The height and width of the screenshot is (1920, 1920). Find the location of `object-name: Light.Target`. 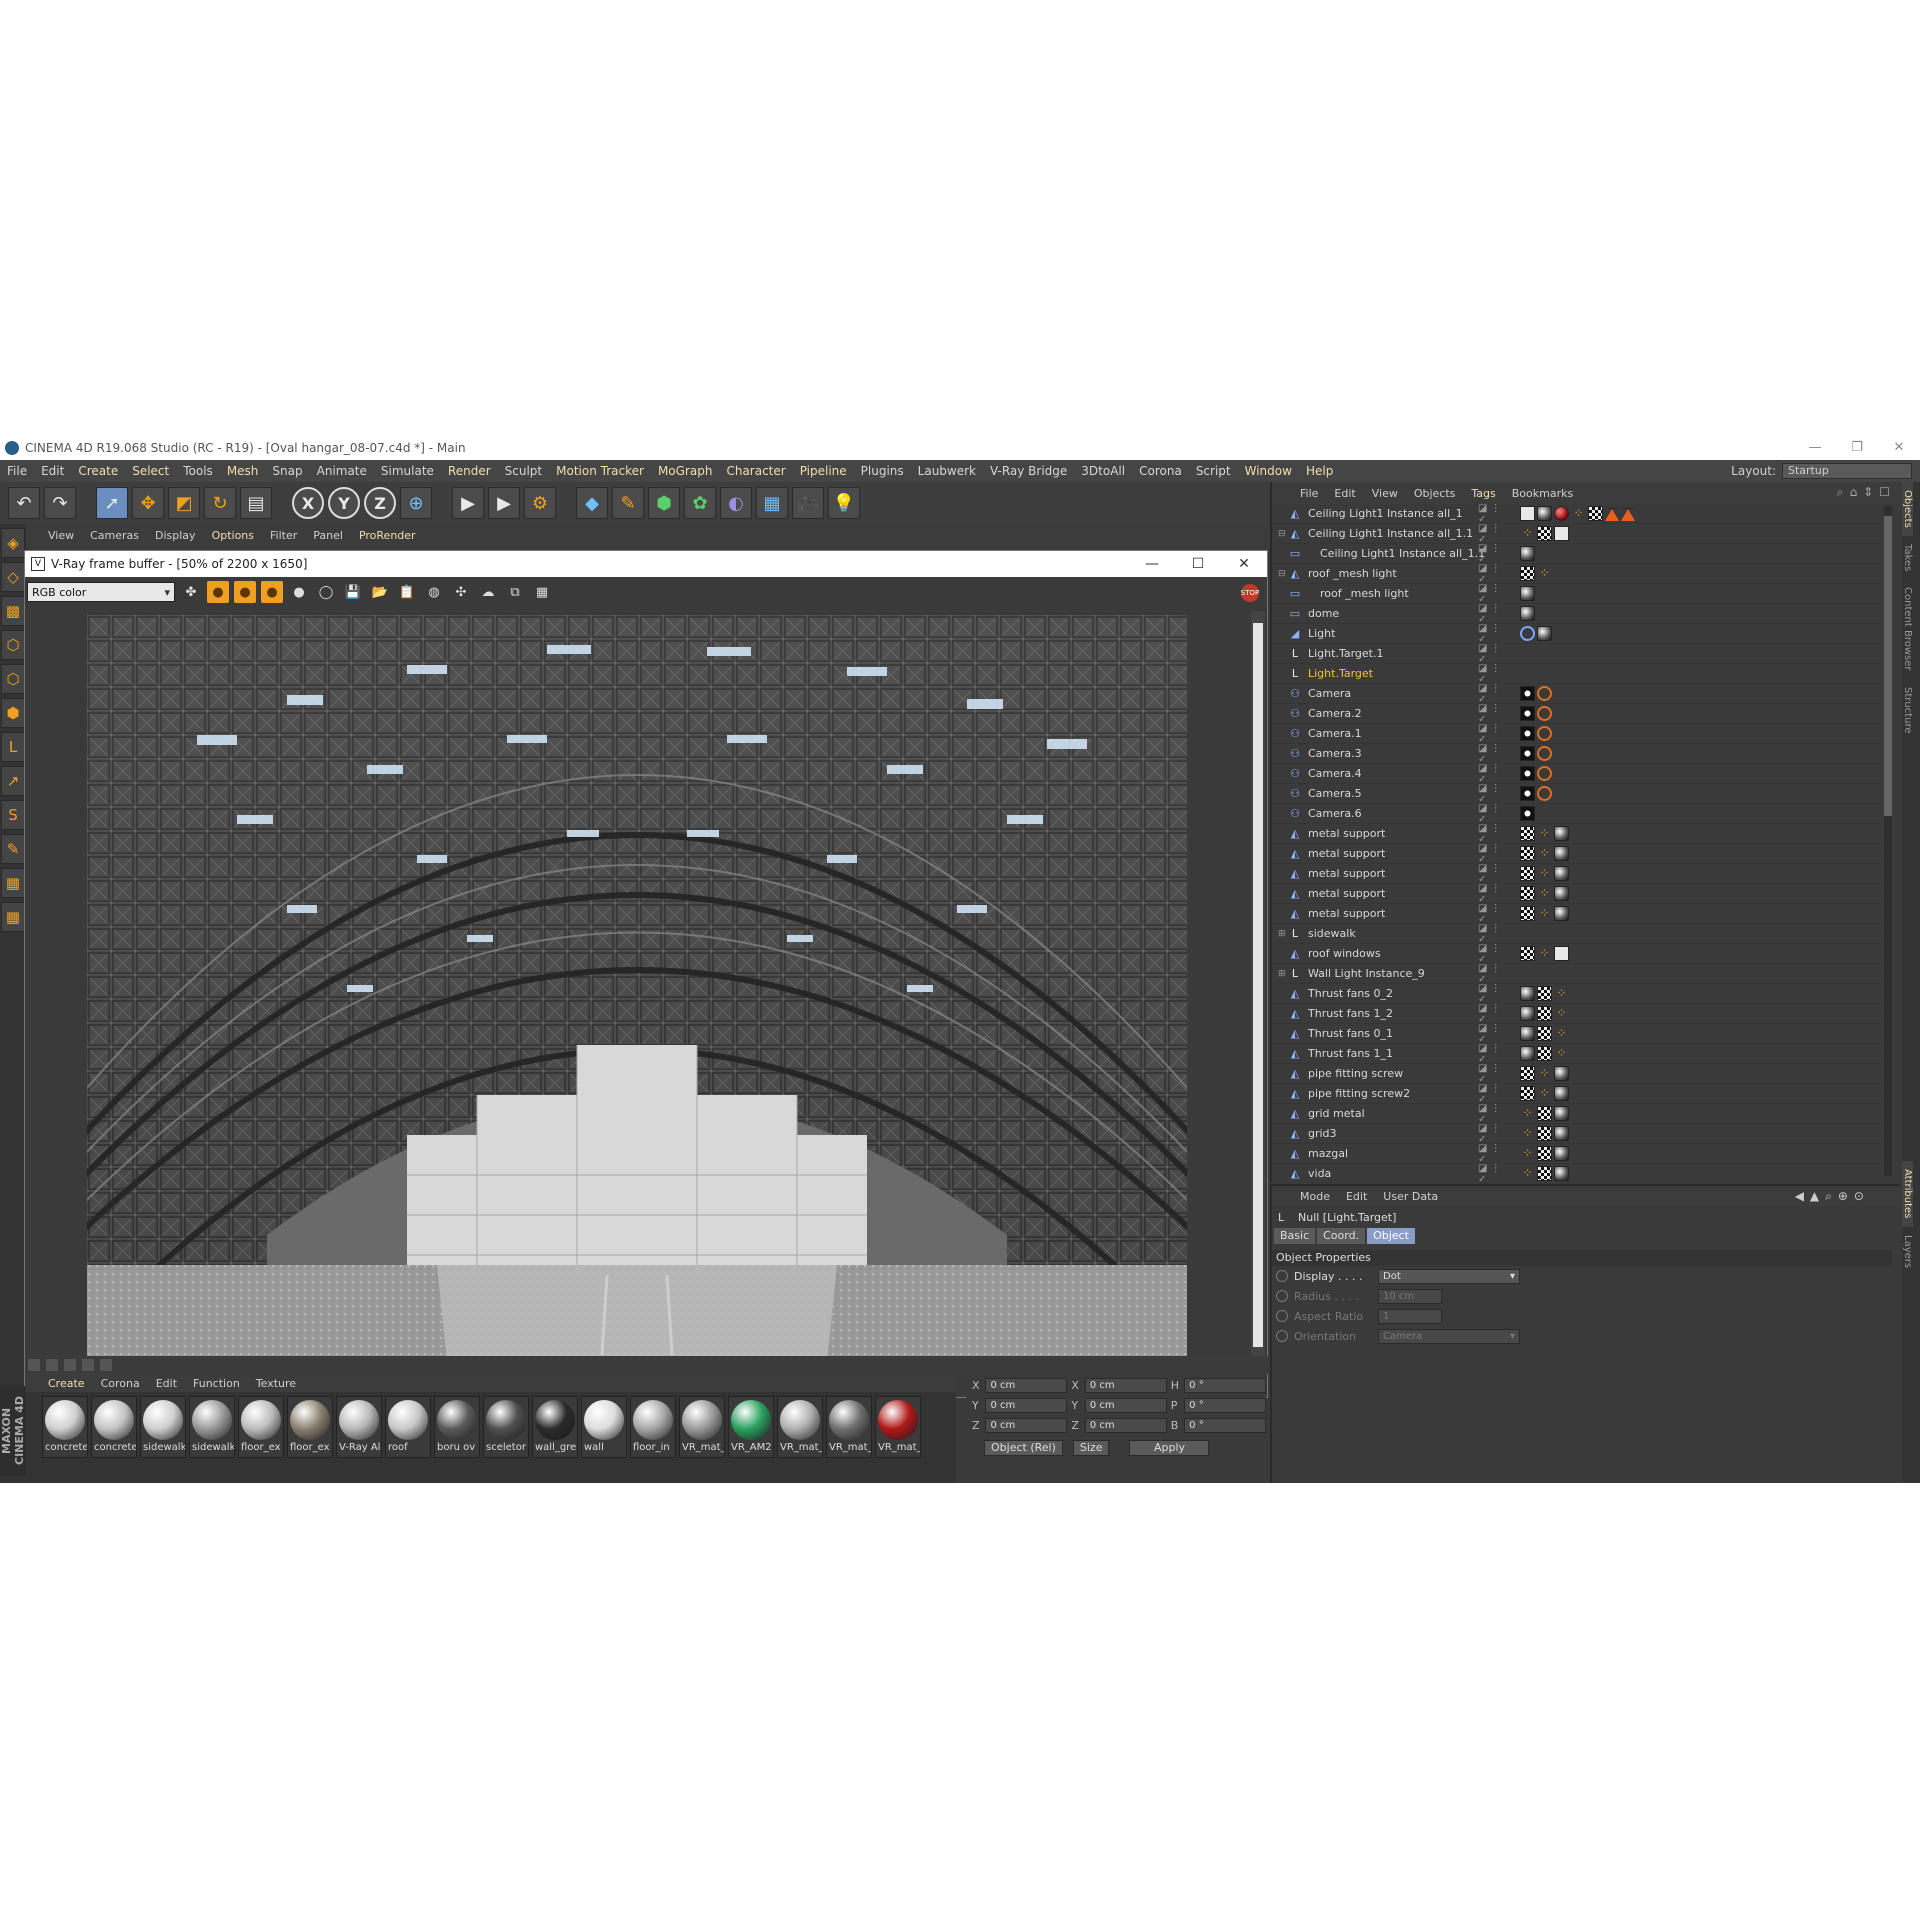

object-name: Light.Target is located at coordinates (1397, 673).